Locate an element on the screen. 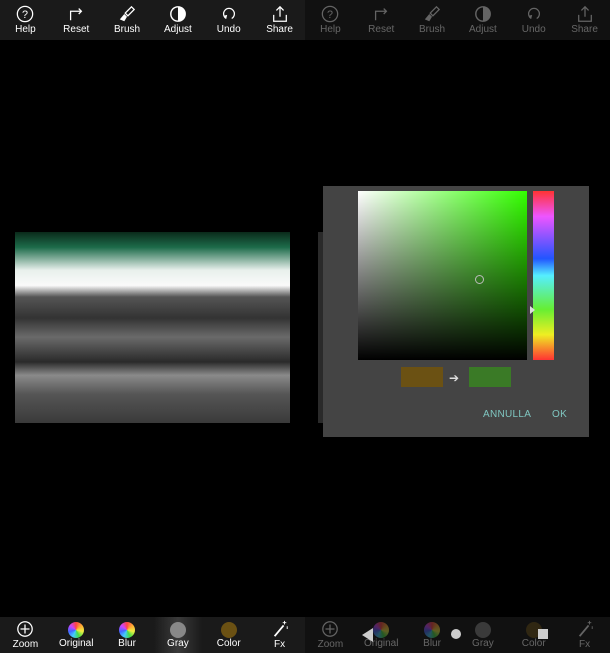 The height and width of the screenshot is (653, 610). edited-photo is located at coordinates (152, 327).